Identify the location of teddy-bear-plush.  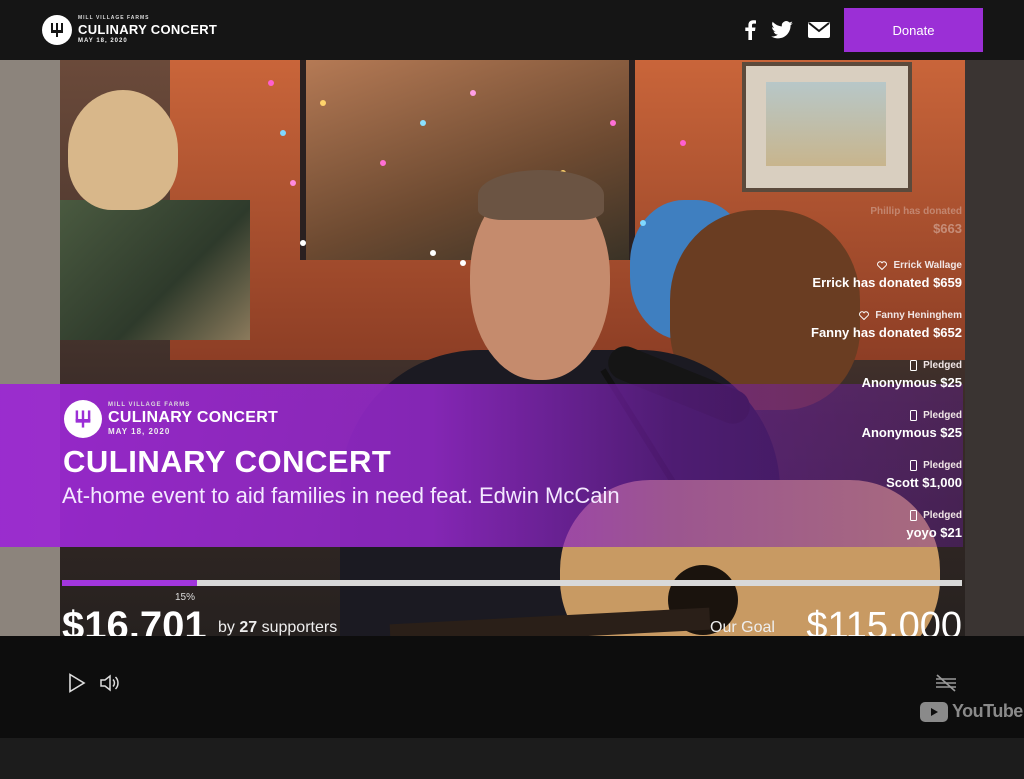
(123, 150).